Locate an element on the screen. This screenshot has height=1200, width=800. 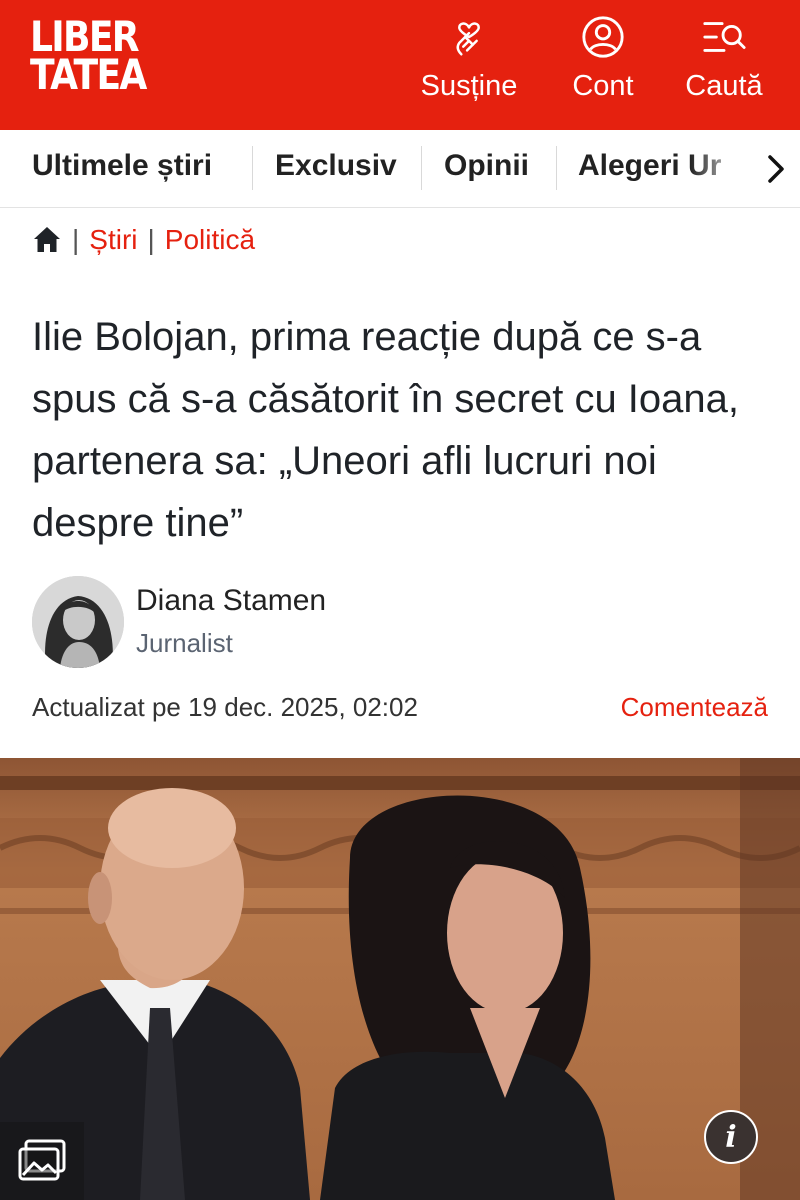
site-header: LIBER TATEA Susține Cont Caută is located at coordinates (400, 65).